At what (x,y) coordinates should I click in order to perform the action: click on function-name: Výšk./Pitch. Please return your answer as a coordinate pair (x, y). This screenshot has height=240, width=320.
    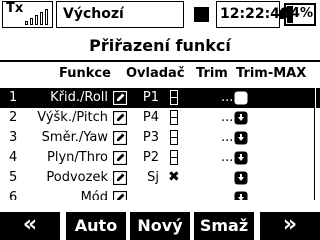
    Looking at the image, I should click on (72, 117).